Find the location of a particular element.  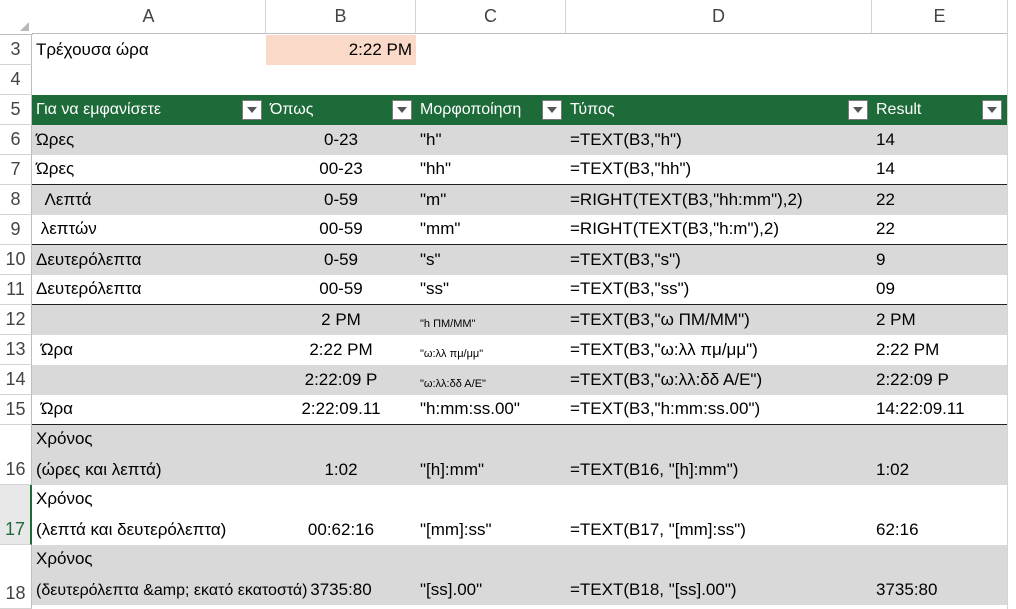

header-display: Για να εμφανίσετε is located at coordinates (149, 110).